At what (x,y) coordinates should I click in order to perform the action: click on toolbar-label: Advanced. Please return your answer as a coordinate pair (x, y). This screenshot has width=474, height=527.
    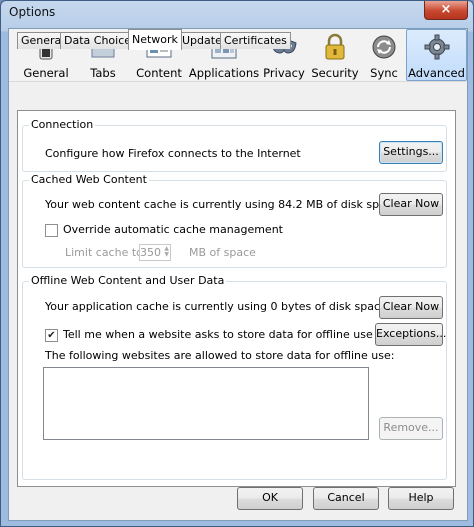
    Looking at the image, I should click on (436, 73).